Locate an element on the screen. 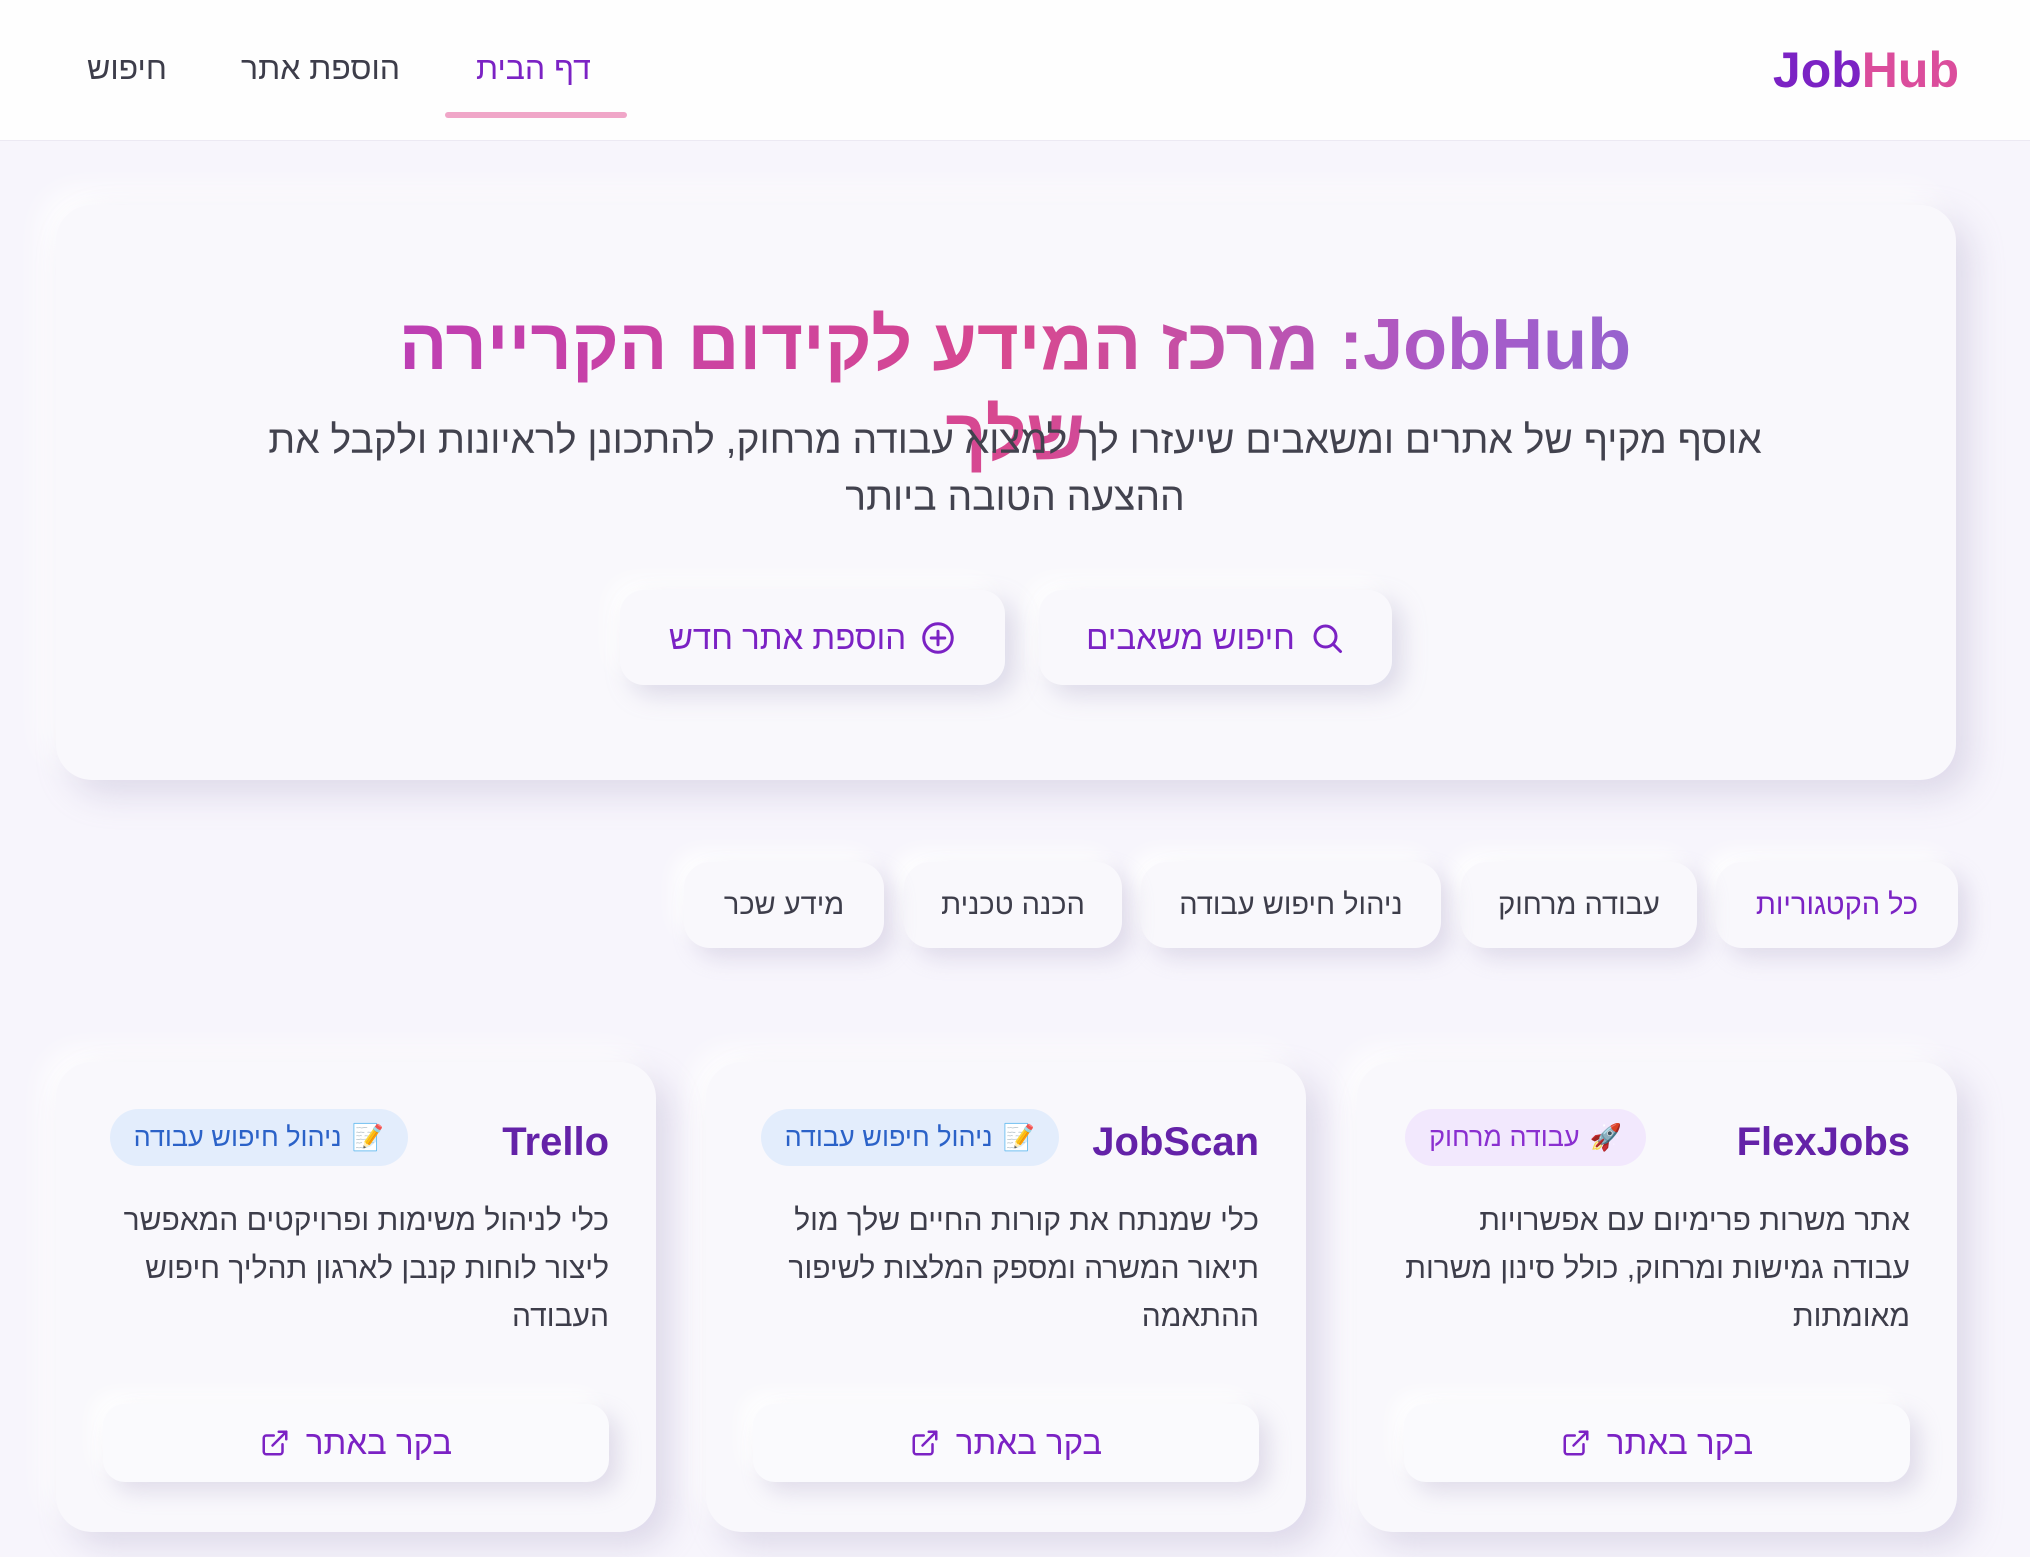 The height and width of the screenshot is (1557, 2030). search-resources-button: חיפוש משאבים is located at coordinates (1215, 637).